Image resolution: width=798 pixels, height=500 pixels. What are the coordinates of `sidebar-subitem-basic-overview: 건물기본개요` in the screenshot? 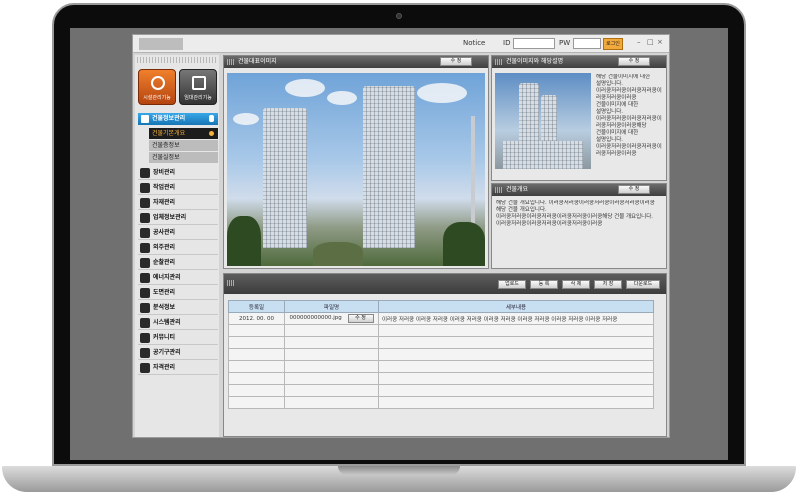 It's located at (183, 133).